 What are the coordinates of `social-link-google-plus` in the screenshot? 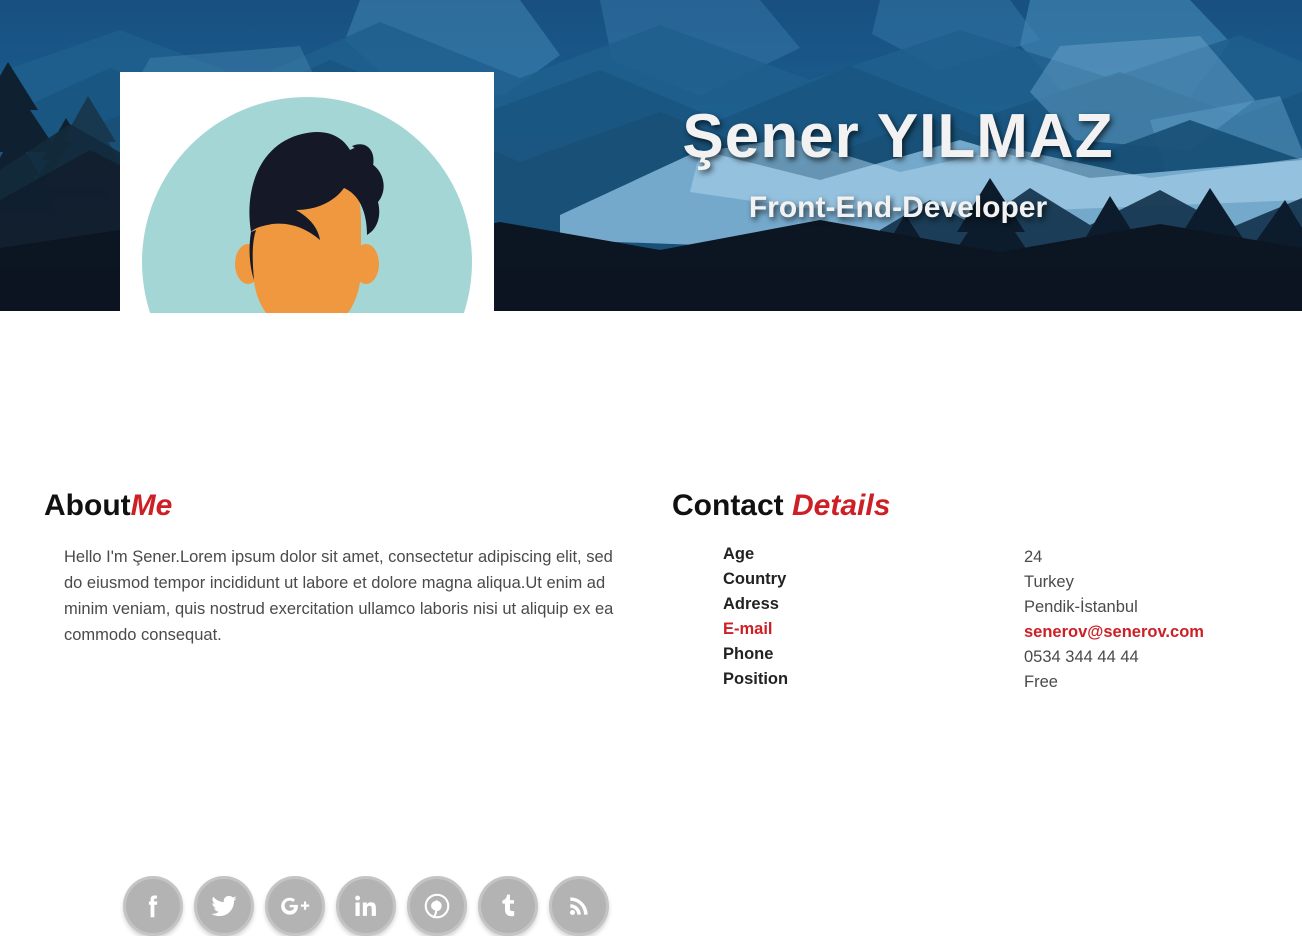 It's located at (295, 906).